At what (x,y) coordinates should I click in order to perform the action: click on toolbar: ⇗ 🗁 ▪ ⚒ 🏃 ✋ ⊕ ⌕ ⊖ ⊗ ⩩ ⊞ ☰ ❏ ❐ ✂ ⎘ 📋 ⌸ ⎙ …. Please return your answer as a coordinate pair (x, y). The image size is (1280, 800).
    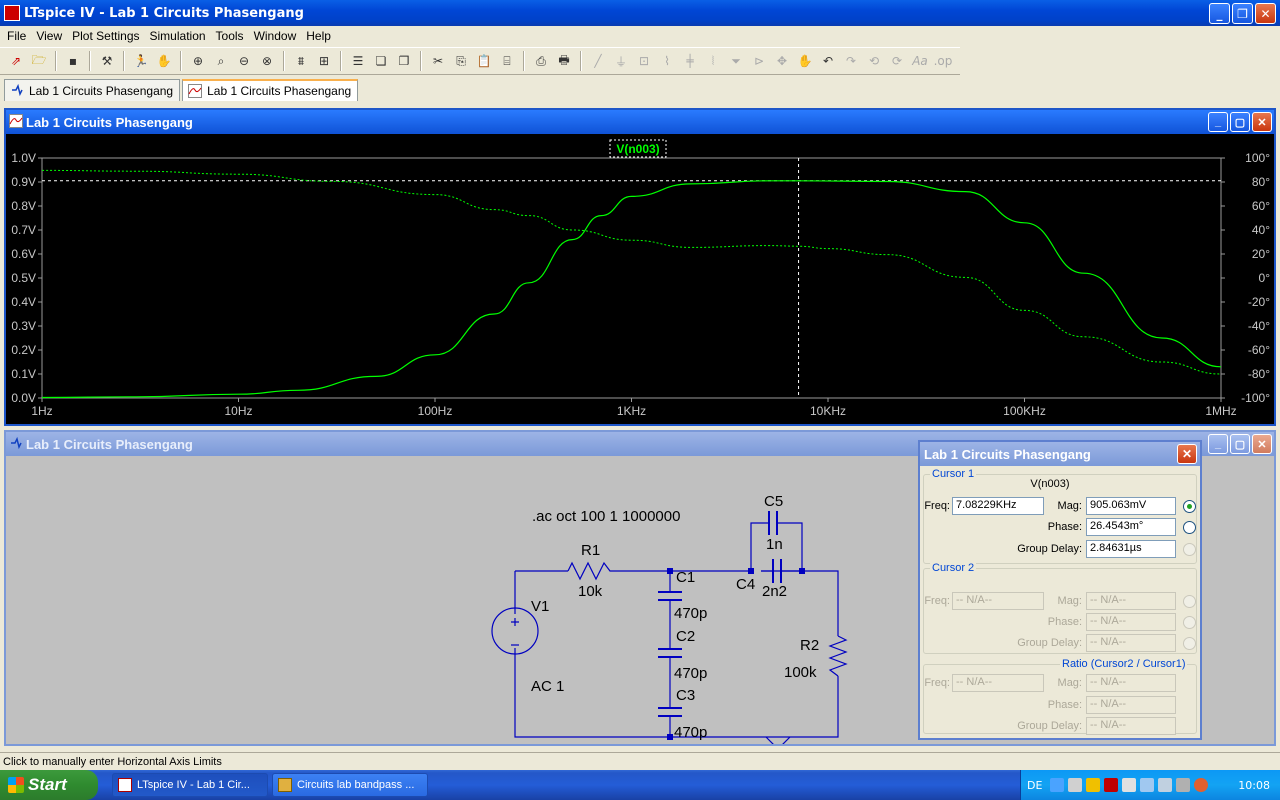
    Looking at the image, I should click on (480, 61).